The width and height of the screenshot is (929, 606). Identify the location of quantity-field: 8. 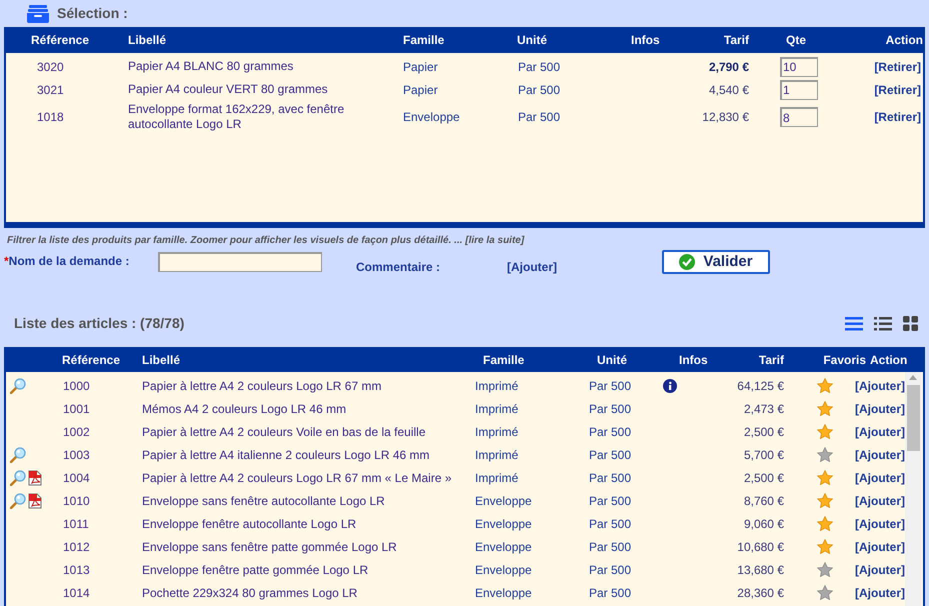
(799, 117).